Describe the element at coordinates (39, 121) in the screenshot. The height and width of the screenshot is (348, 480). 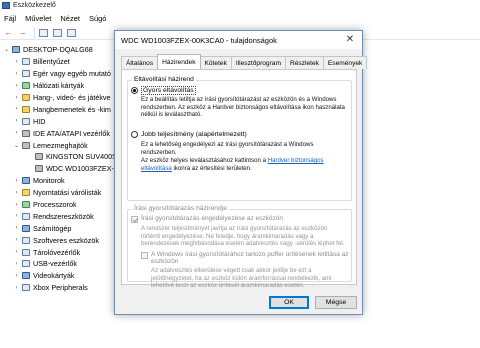
I see `tree-node-label: HID` at that location.